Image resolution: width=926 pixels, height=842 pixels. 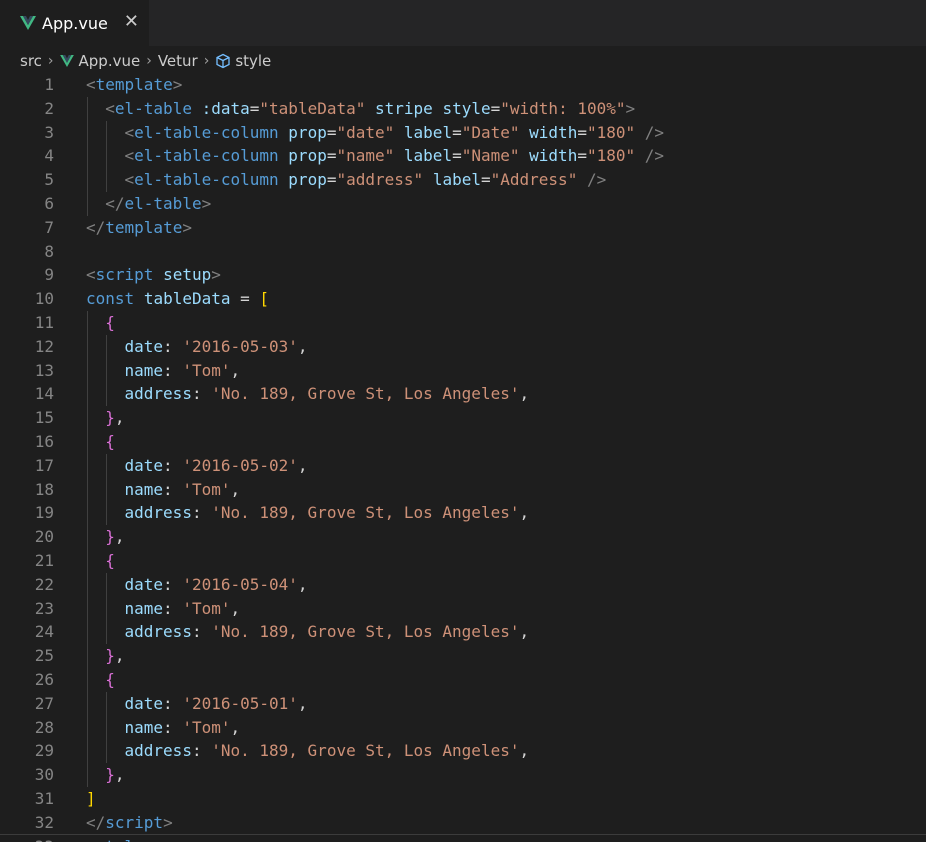 I want to click on code-line: 12 date: '2016-05-03',, so click(x=463, y=346).